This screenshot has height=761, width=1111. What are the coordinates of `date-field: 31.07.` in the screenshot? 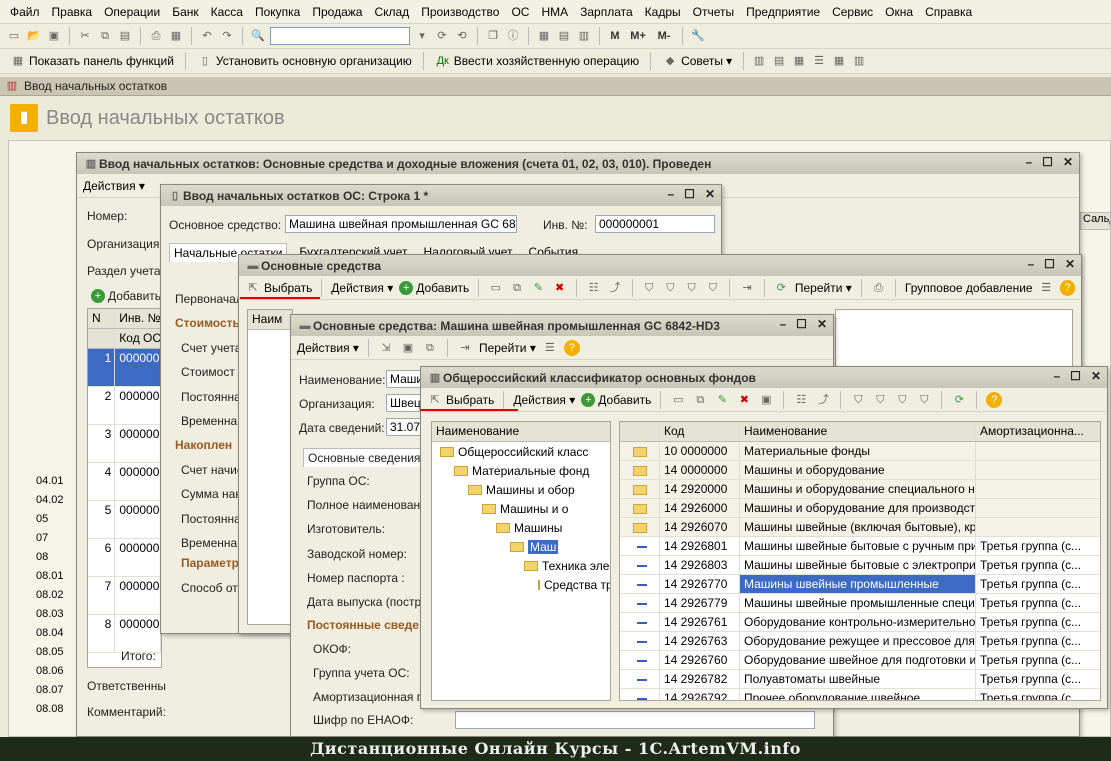 It's located at (404, 427).